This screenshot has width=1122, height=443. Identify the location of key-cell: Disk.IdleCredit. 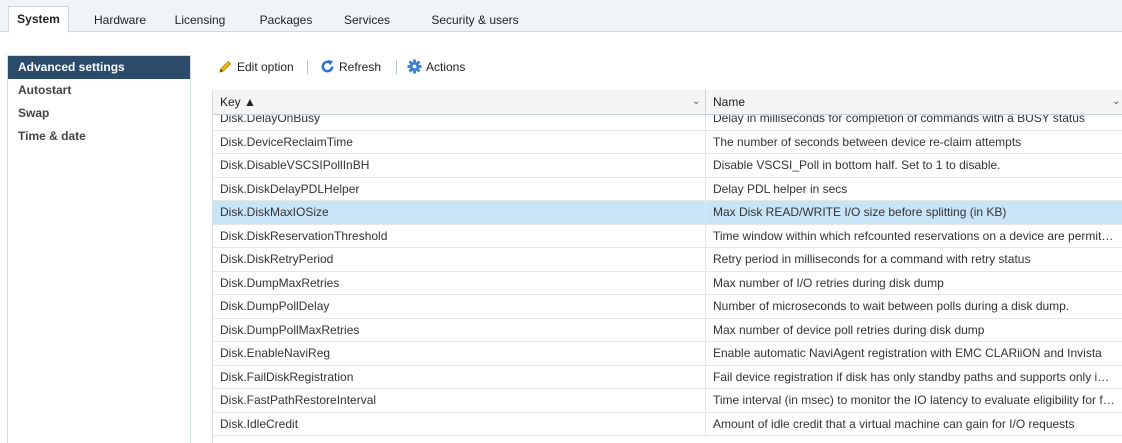
(459, 423).